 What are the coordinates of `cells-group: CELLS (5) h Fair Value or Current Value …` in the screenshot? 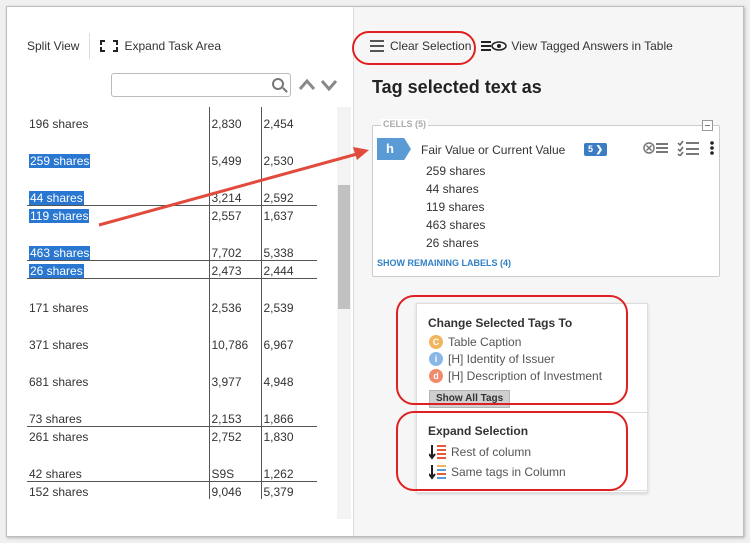 It's located at (546, 198).